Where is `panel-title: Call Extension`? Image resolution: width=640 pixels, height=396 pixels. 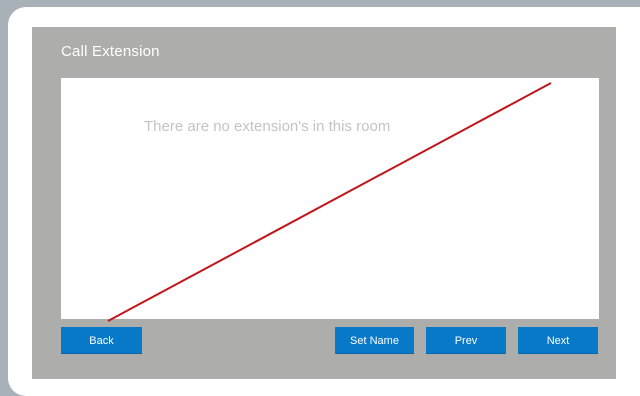
panel-title: Call Extension is located at coordinates (110, 51).